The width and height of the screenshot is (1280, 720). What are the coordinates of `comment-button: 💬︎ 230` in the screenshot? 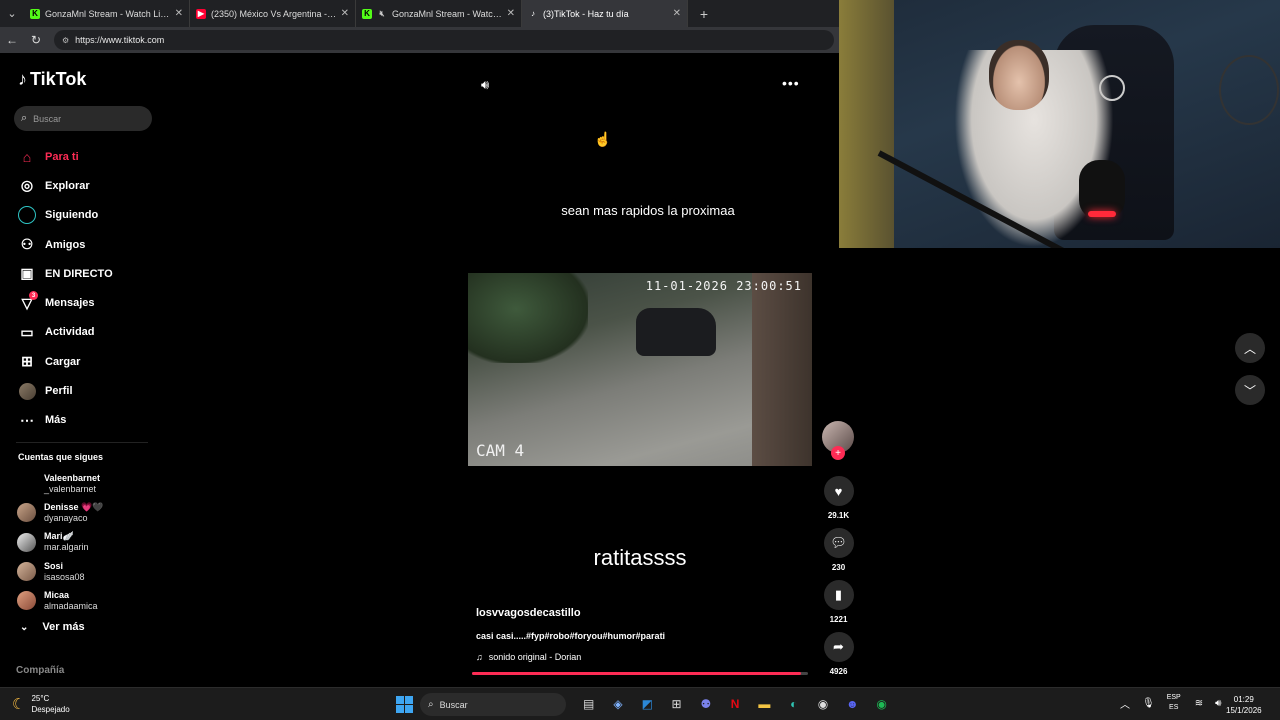 It's located at (838, 550).